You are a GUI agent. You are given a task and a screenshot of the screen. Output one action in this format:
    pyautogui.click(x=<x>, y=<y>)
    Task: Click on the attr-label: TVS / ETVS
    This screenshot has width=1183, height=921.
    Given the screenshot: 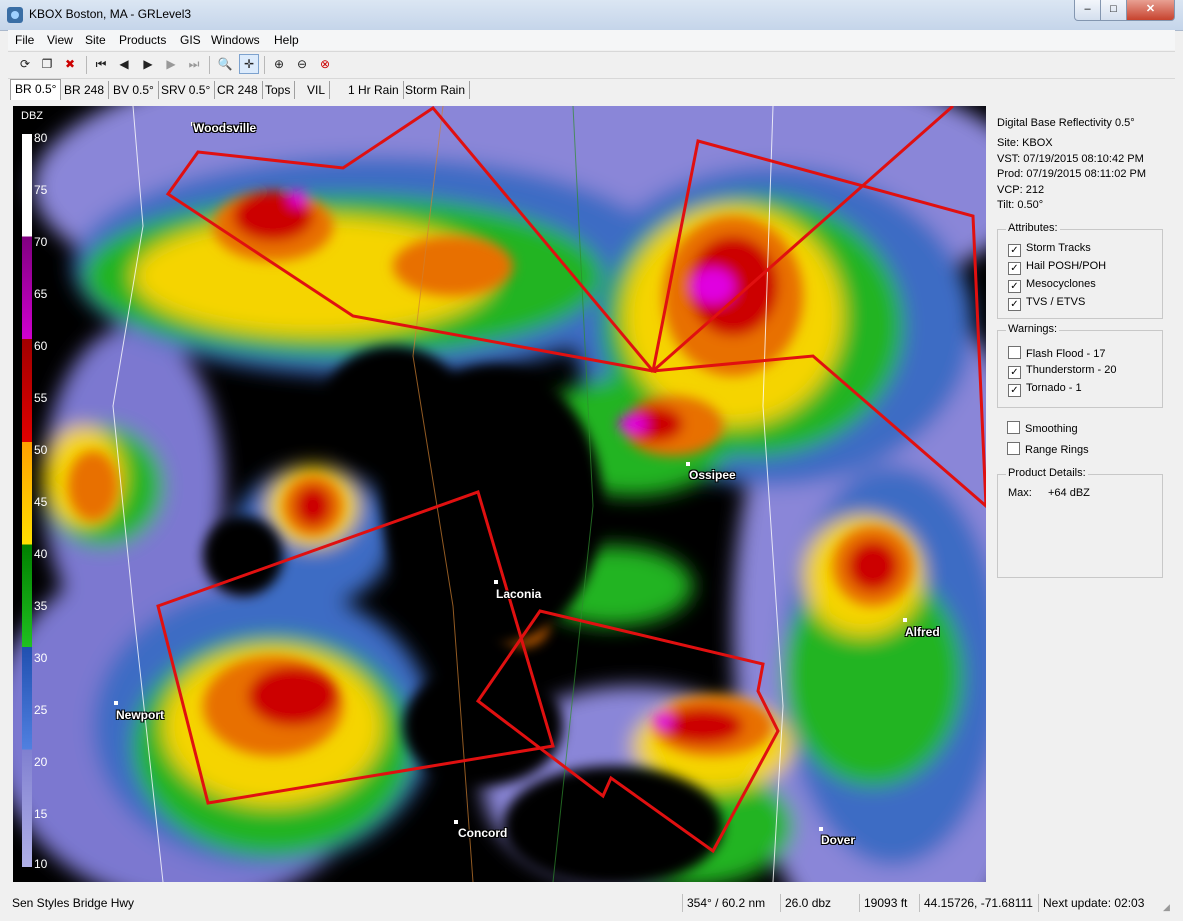 What is the action you would take?
    pyautogui.click(x=1056, y=302)
    